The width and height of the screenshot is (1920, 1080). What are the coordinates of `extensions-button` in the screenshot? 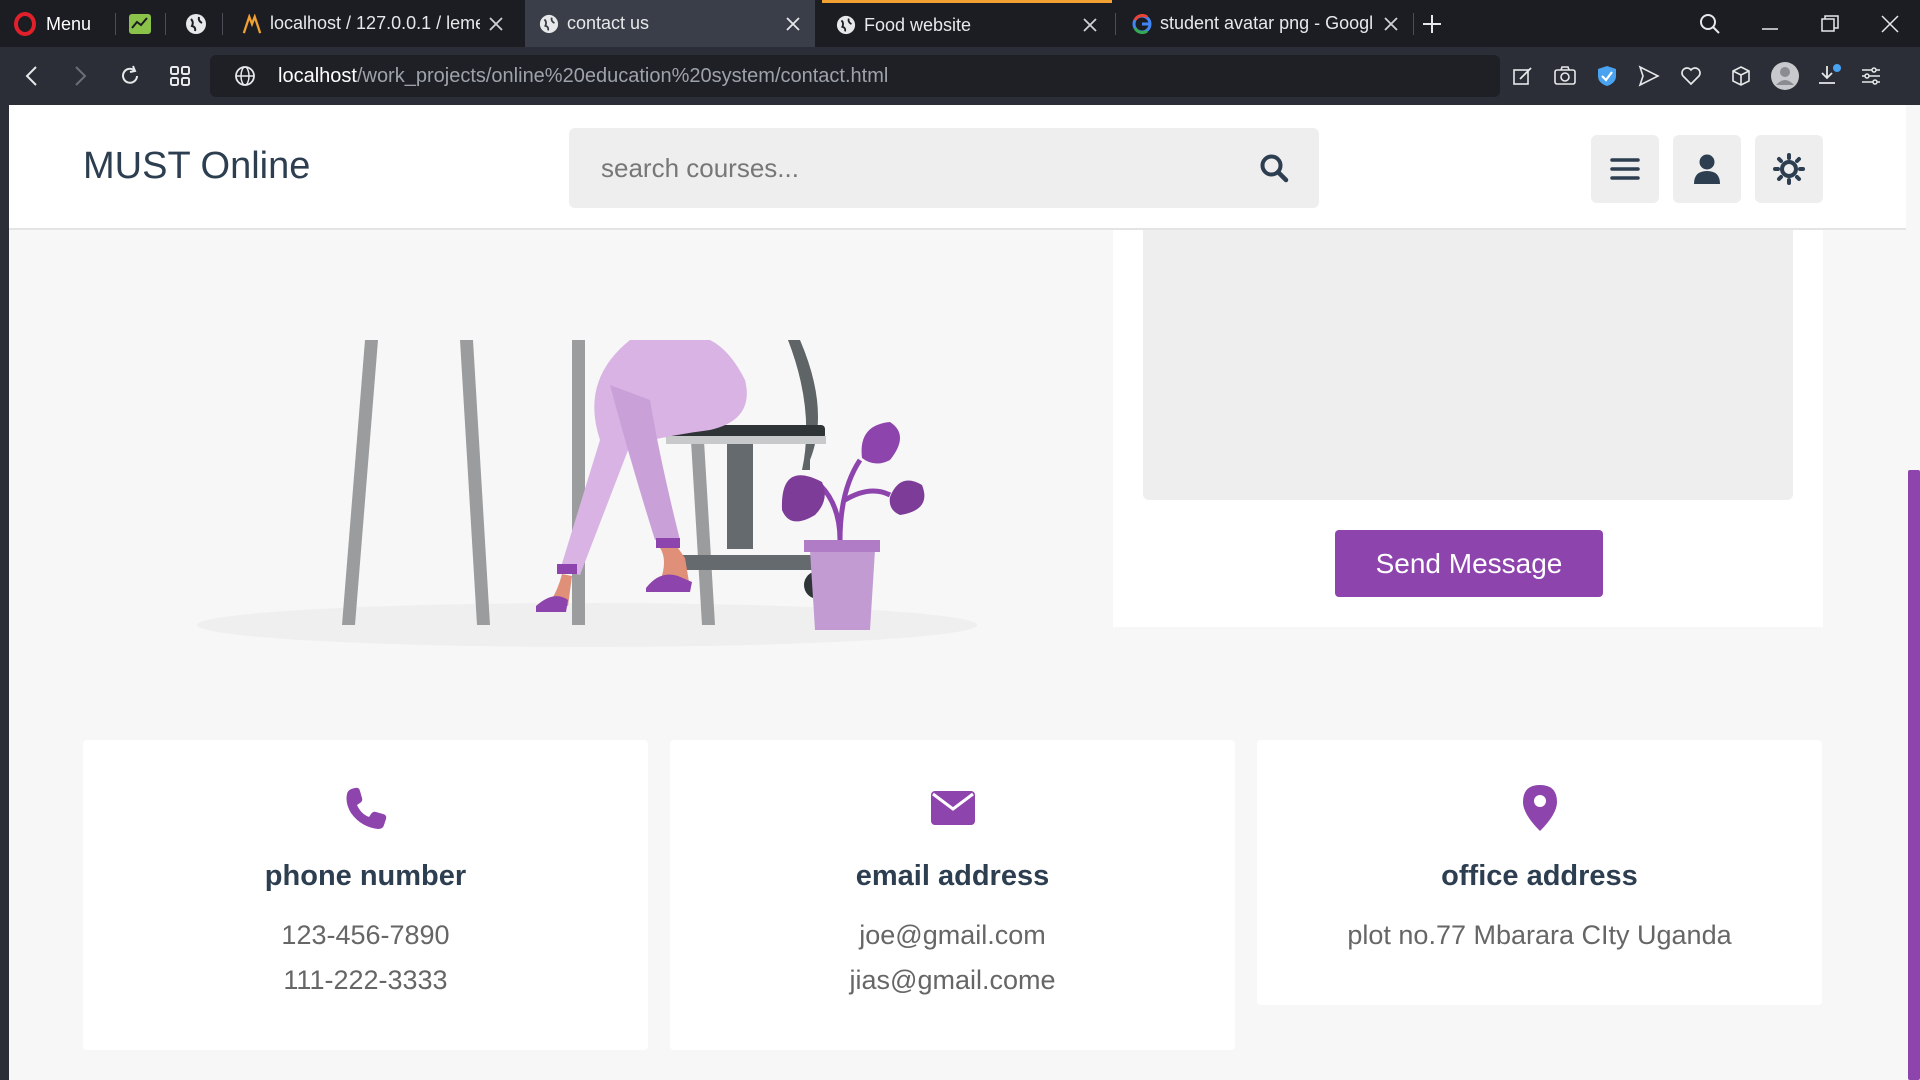 It's located at (1741, 76).